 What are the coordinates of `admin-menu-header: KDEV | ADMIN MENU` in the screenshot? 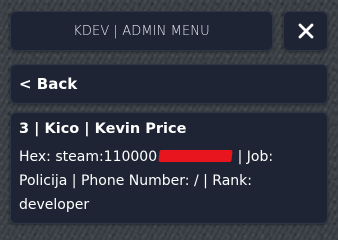 It's located at (141, 31).